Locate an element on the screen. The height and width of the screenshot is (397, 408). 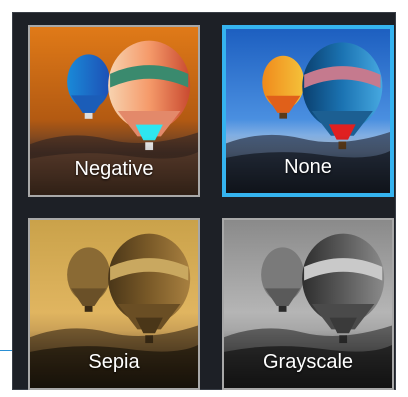
filter-label-sepia: Sepia is located at coordinates (114, 362).